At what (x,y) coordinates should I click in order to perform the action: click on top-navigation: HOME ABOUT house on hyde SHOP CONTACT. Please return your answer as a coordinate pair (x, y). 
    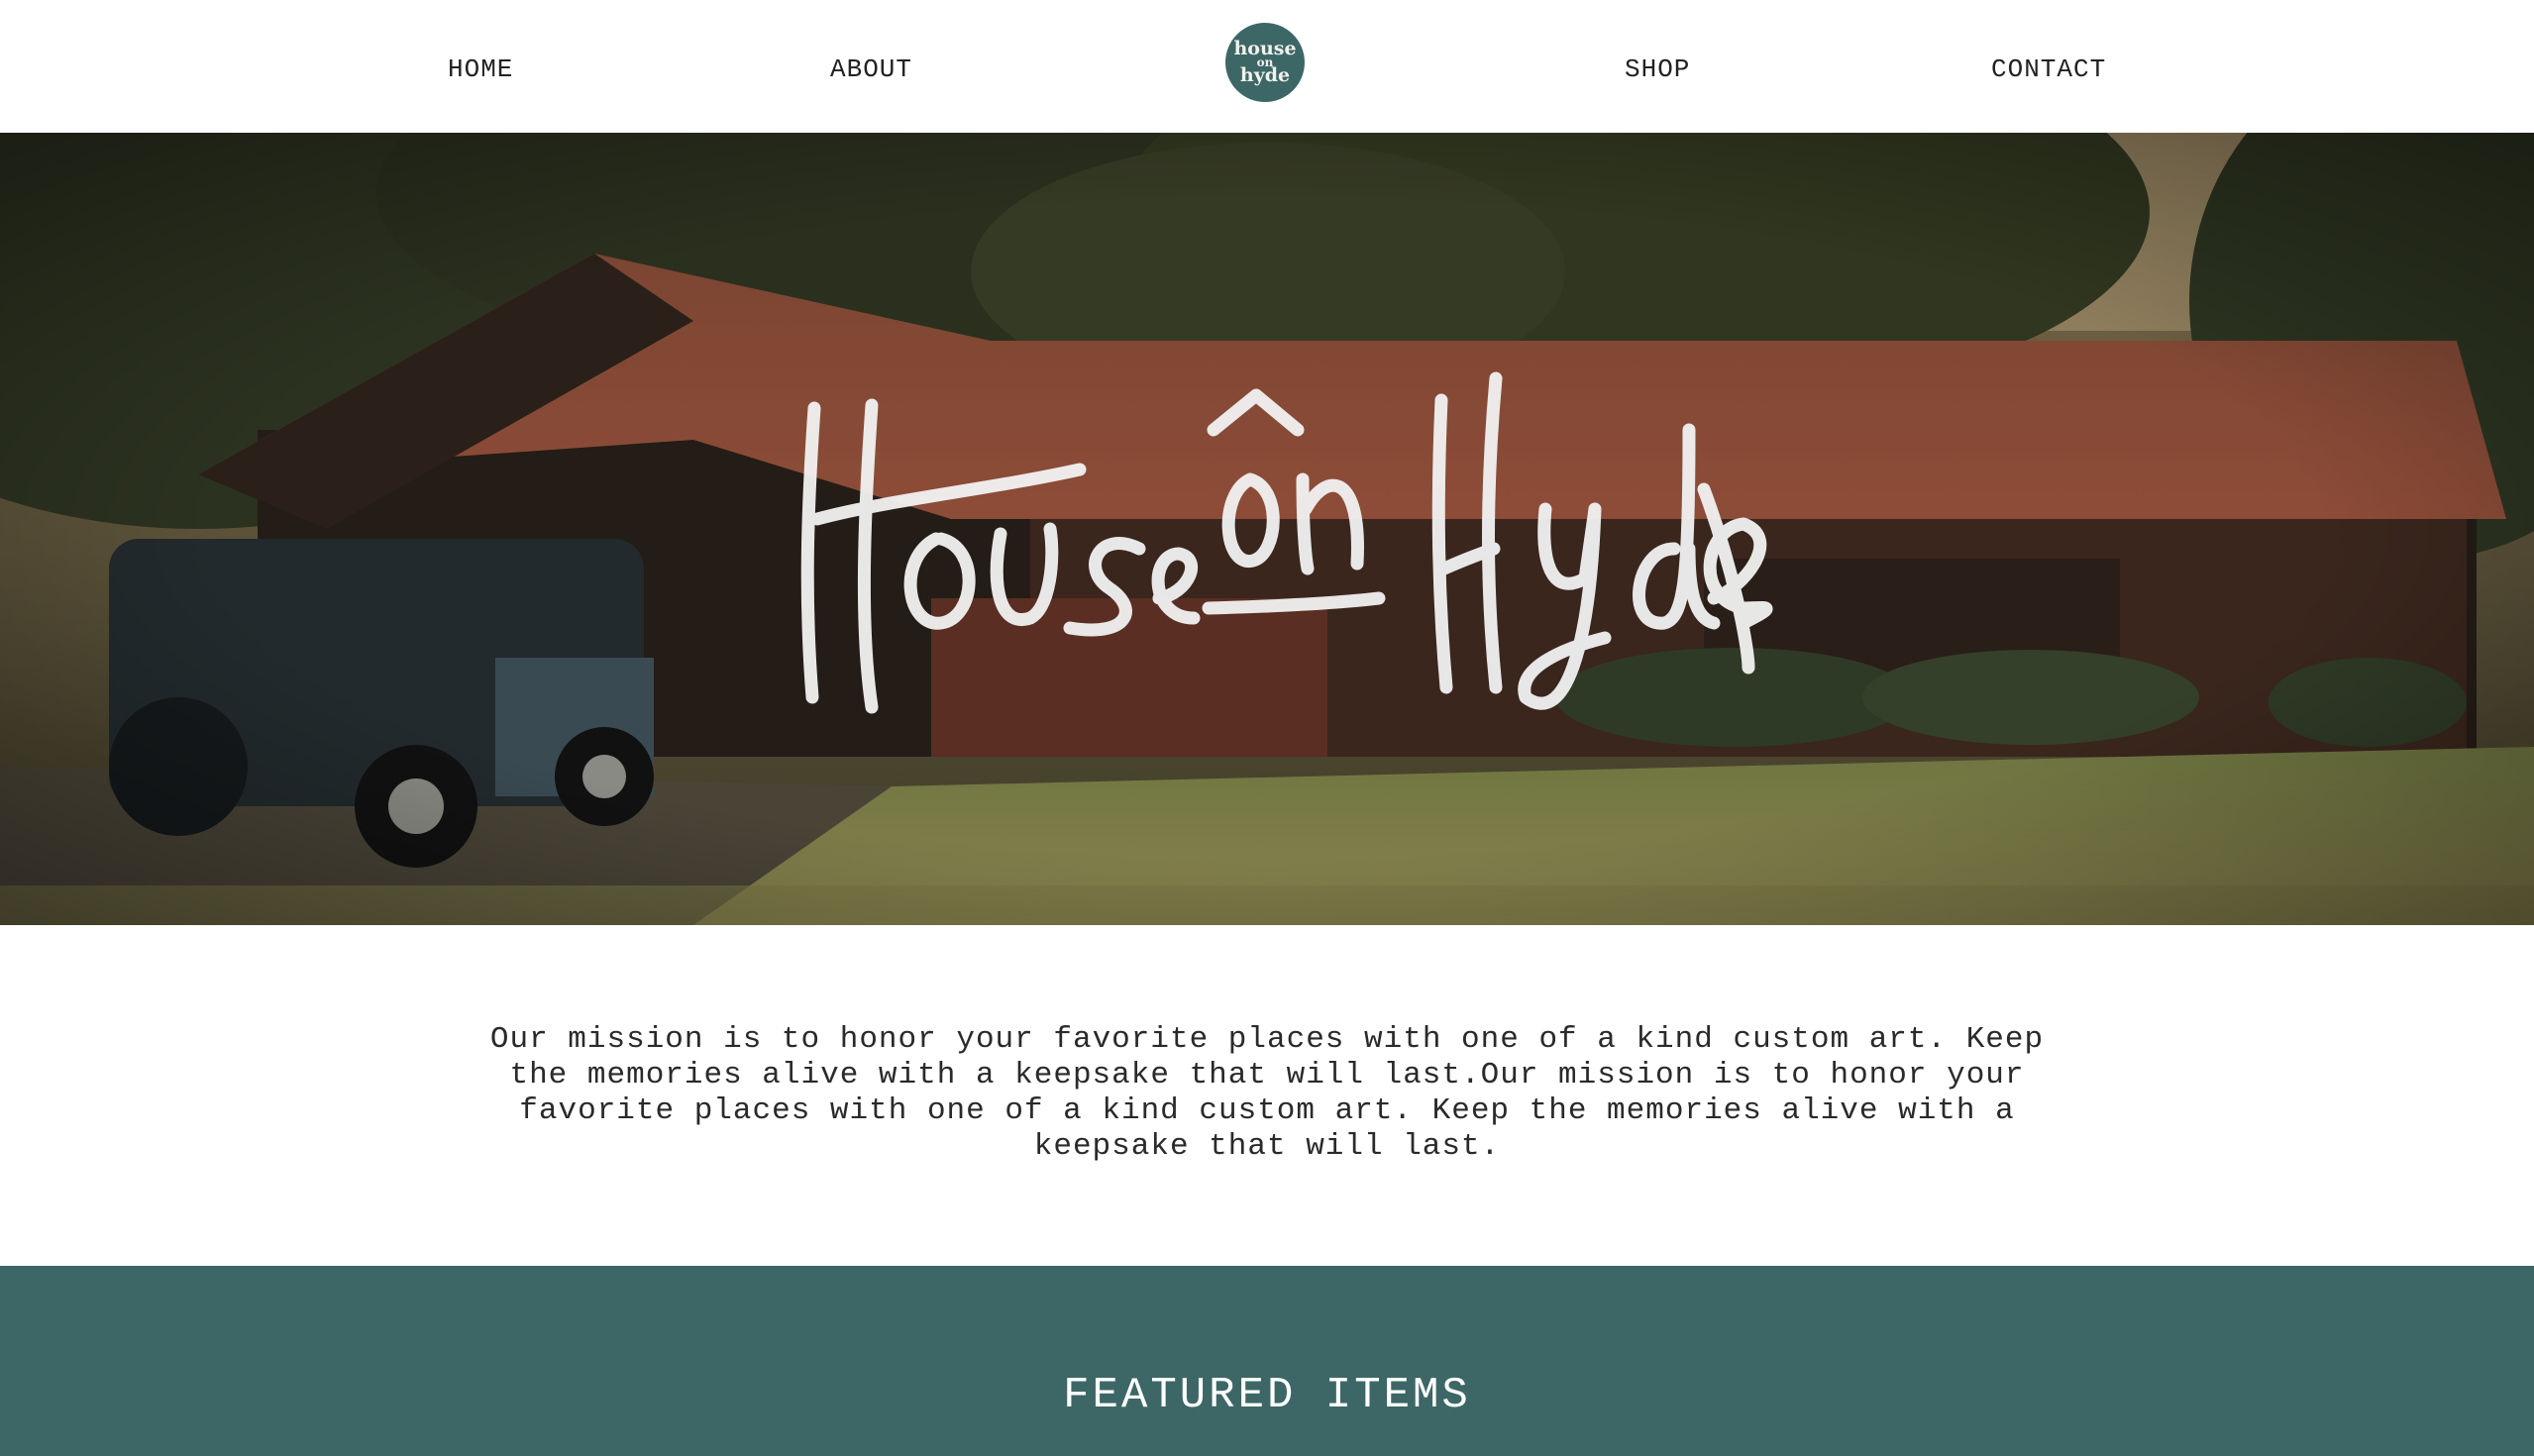
    Looking at the image, I should click on (1267, 66).